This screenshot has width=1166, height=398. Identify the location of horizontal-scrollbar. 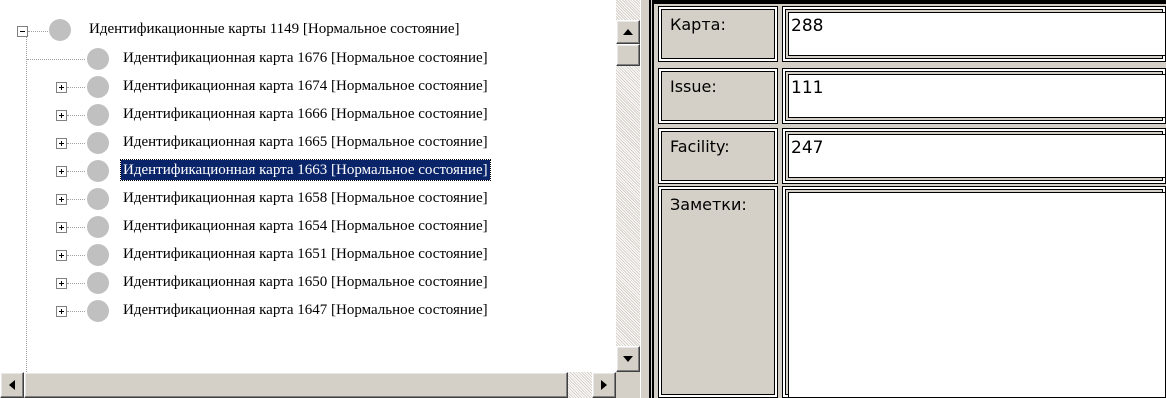
(308, 385).